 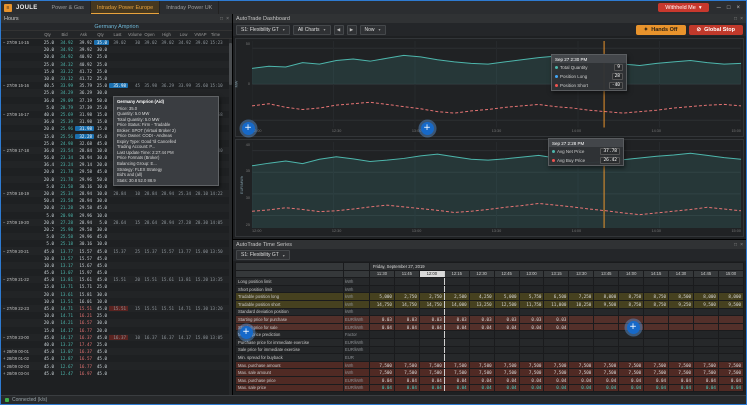 I want to click on book-group-row: + 28/09 02-03 45.0 12.67 16.77 45.0, so click(x=116, y=366).